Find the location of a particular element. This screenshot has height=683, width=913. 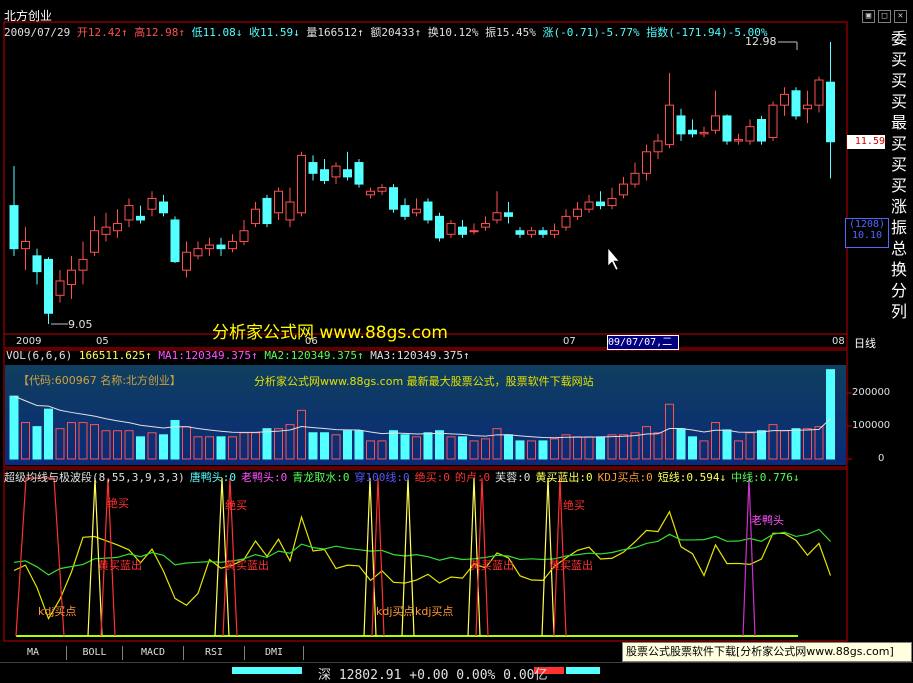

right-strip-label: 涨 is located at coordinates (899, 206).